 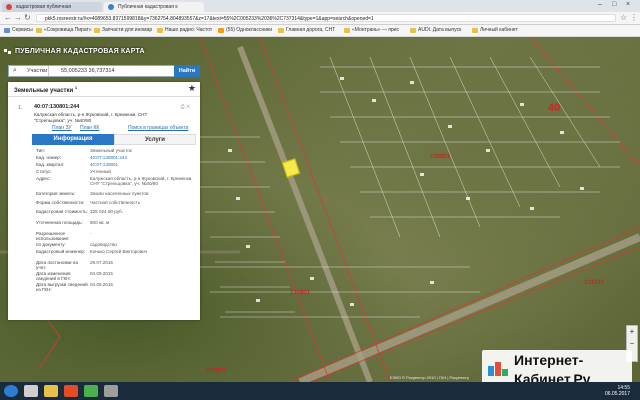 I want to click on info-row-value: садоводство, so click(x=103, y=244).